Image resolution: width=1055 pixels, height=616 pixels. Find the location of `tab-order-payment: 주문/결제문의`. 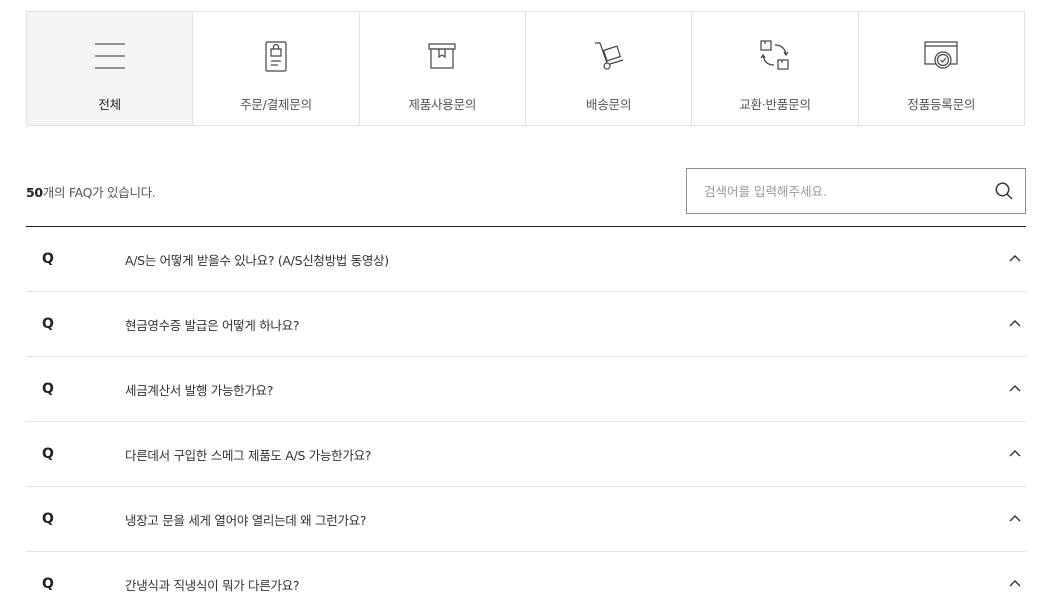

tab-order-payment: 주문/결제문의 is located at coordinates (275, 68).